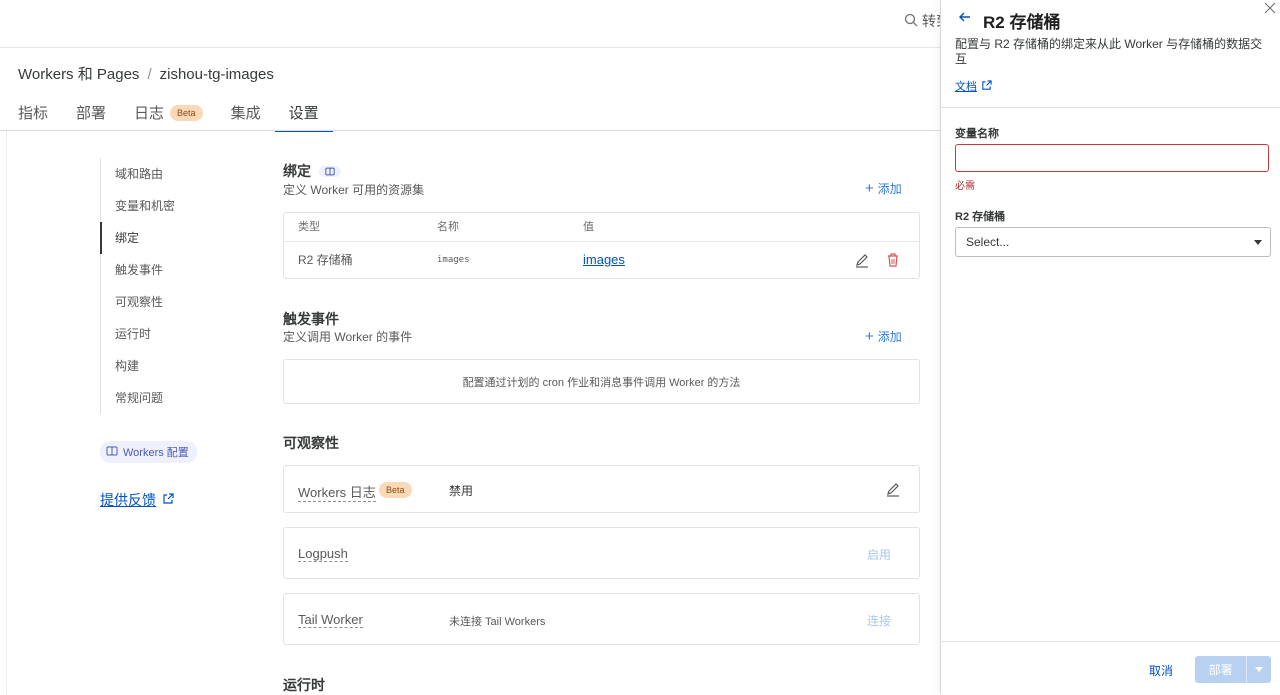  What do you see at coordinates (470, 130) in the screenshot?
I see `tab-divider` at bounding box center [470, 130].